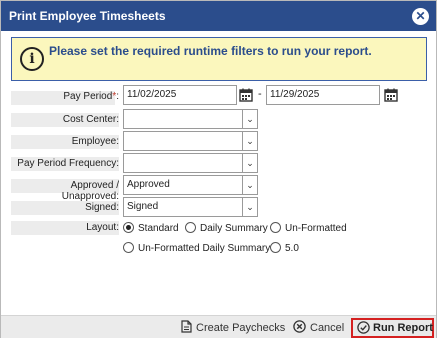 This screenshot has height=338, width=437. What do you see at coordinates (299, 328) in the screenshot?
I see `cancel-circle-icon` at bounding box center [299, 328].